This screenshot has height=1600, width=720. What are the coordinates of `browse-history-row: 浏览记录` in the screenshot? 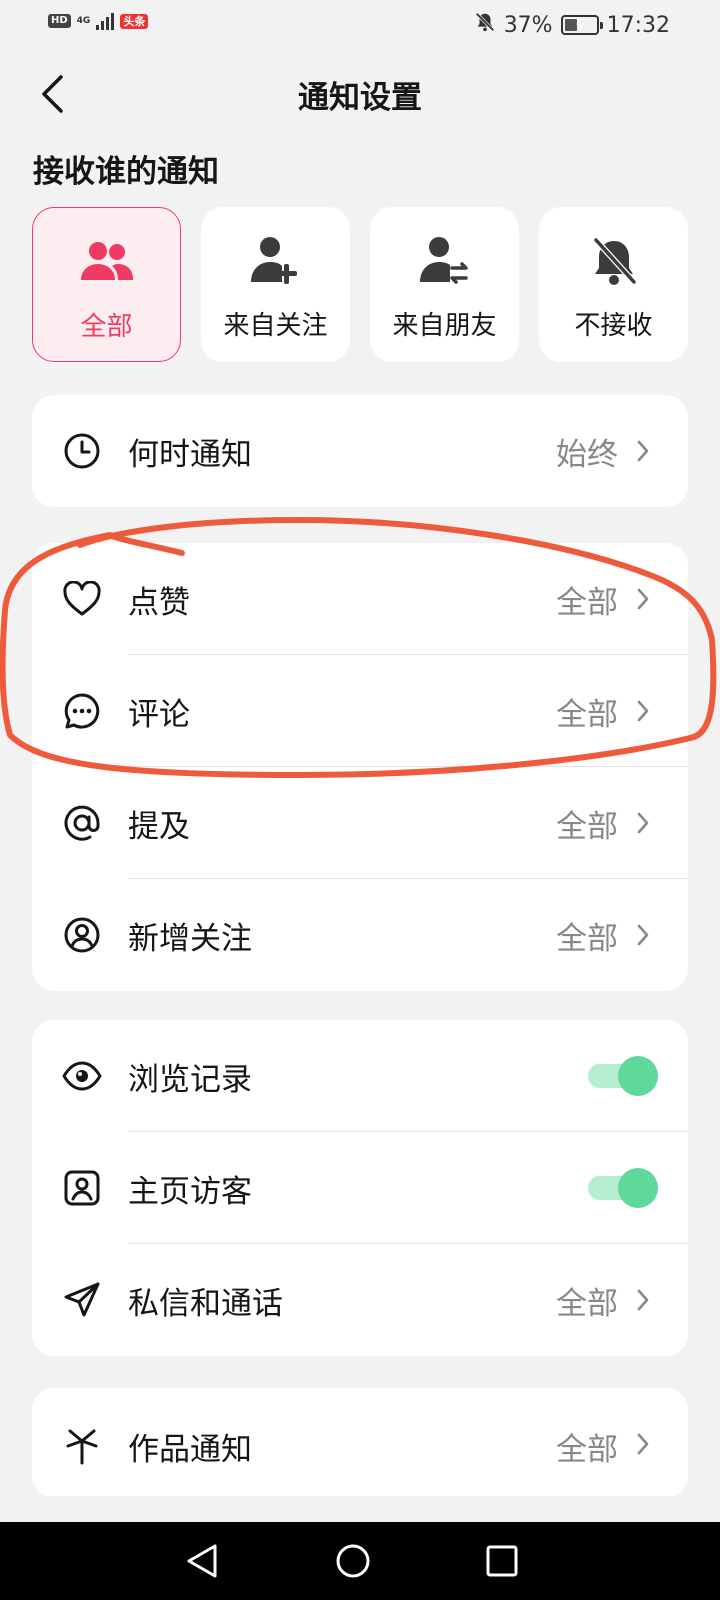 It's located at (360, 1076).